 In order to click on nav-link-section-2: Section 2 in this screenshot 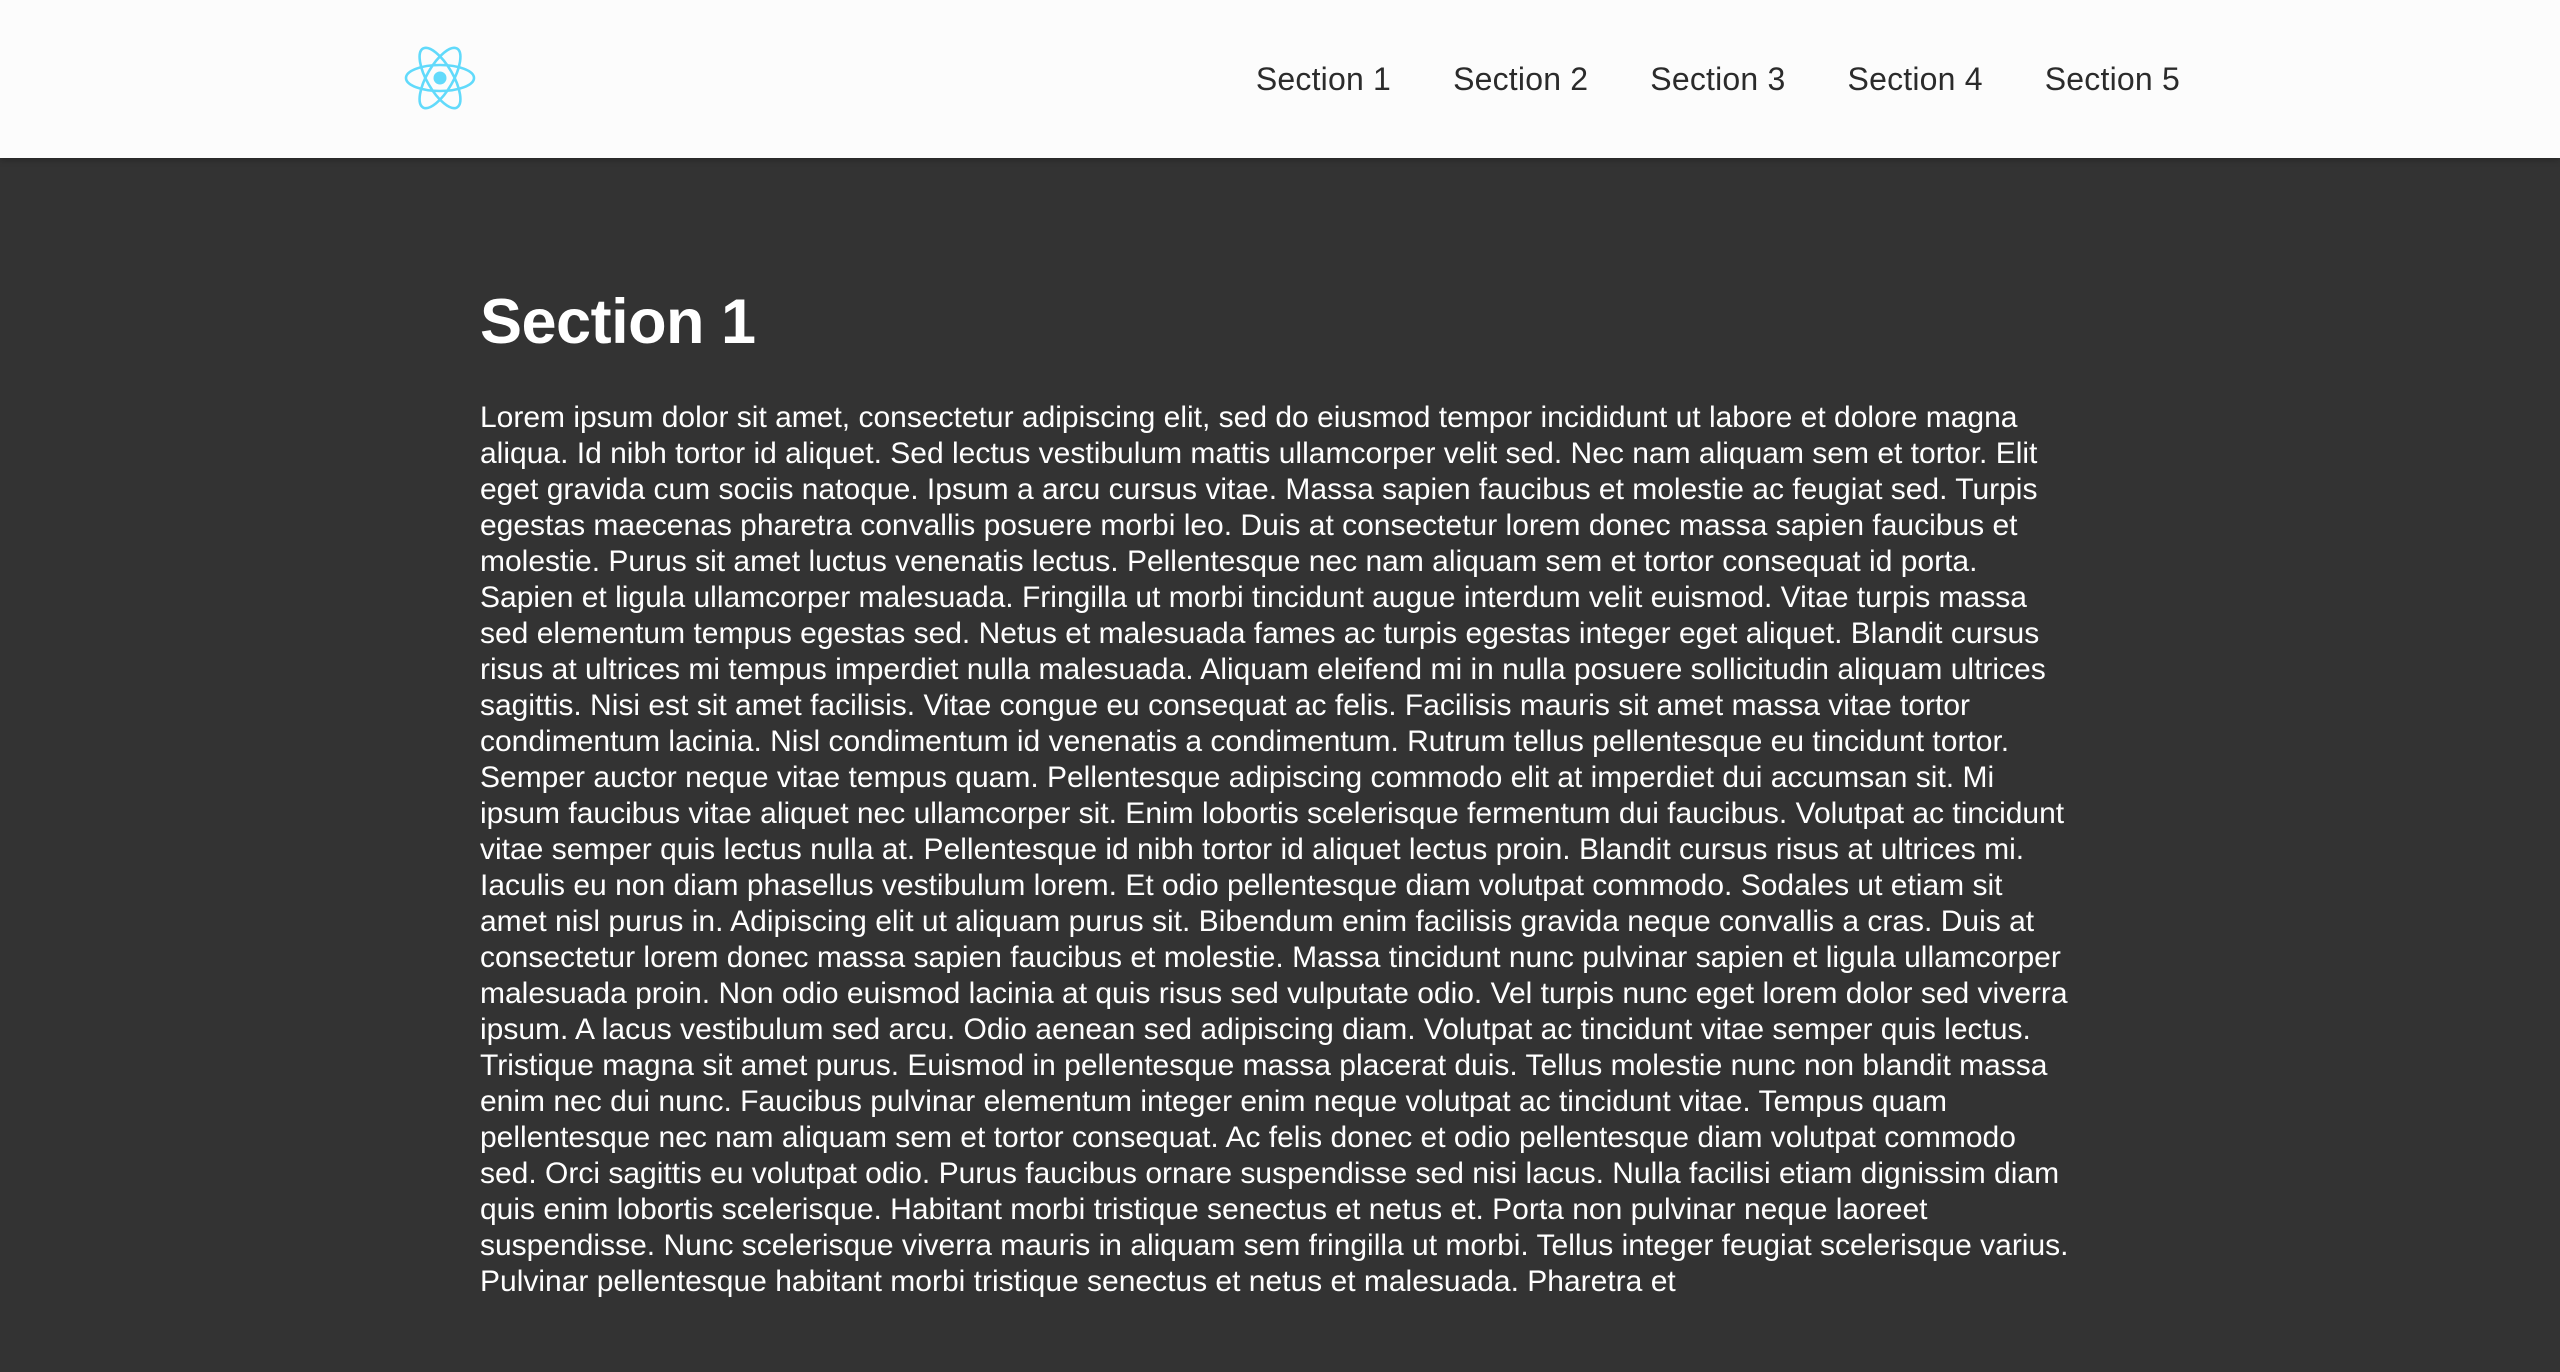, I will do `click(1520, 79)`.